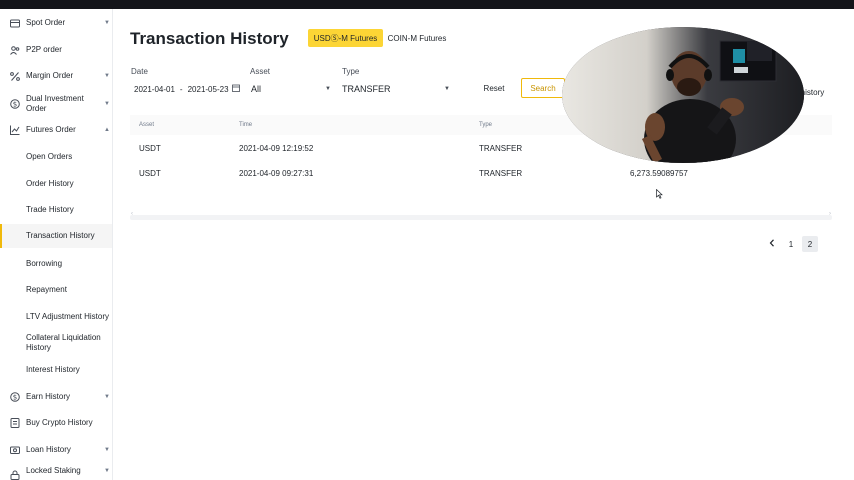  Describe the element at coordinates (209, 39) in the screenshot. I see `page-title: Transaction History` at that location.